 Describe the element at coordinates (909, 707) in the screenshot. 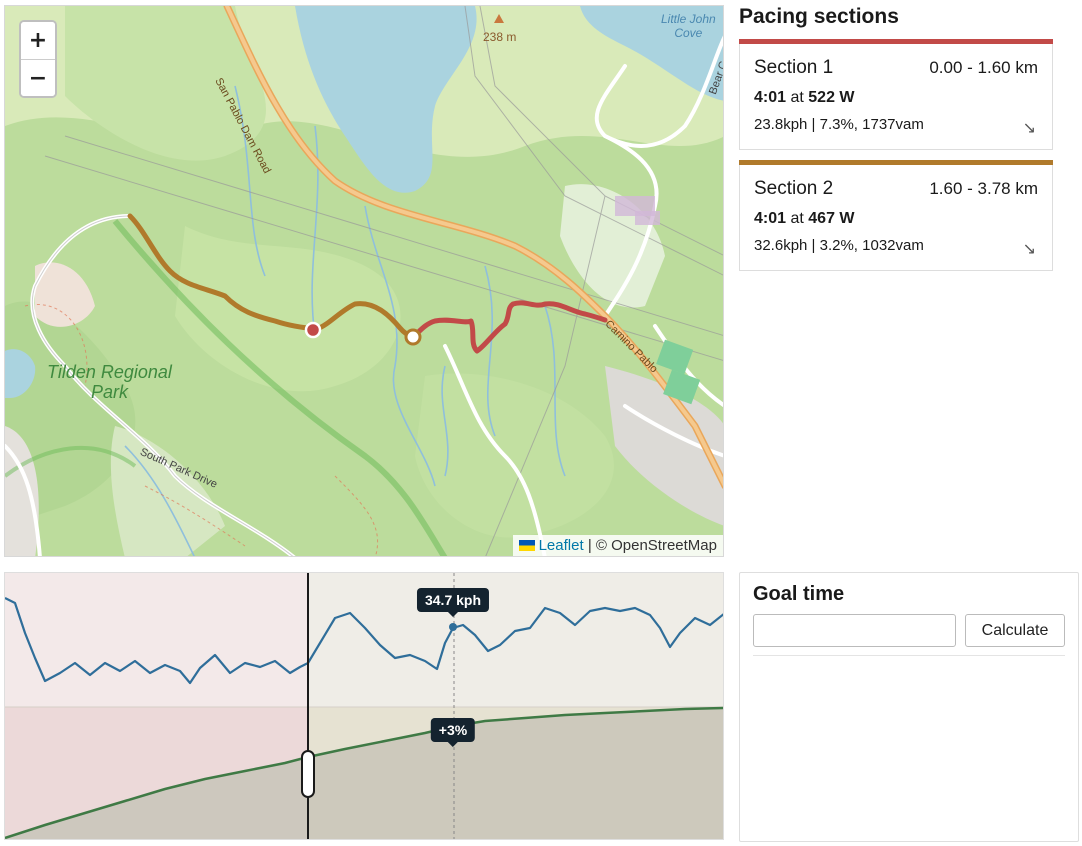

I see `goal-time-panel: Goal time Calculate` at that location.